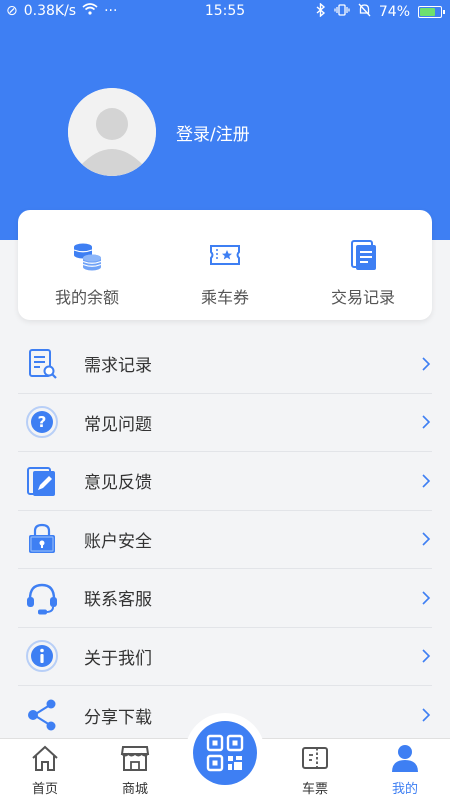 This screenshot has height=800, width=450. What do you see at coordinates (135, 758) in the screenshot?
I see `store-icon` at bounding box center [135, 758].